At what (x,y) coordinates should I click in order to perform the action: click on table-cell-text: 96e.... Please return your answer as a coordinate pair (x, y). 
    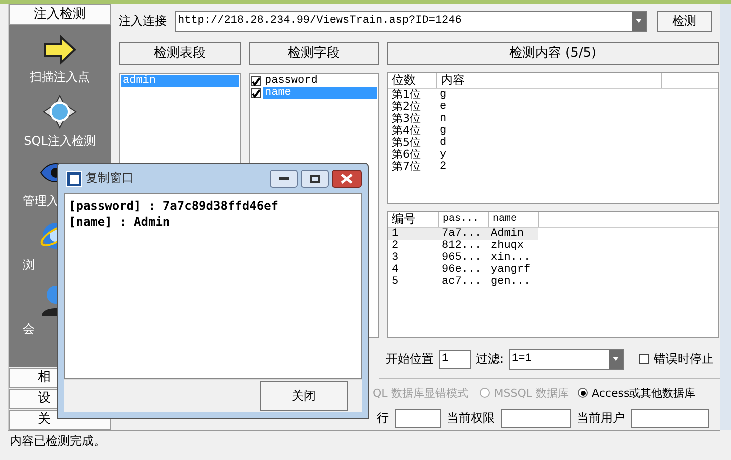
    Looking at the image, I should click on (462, 270).